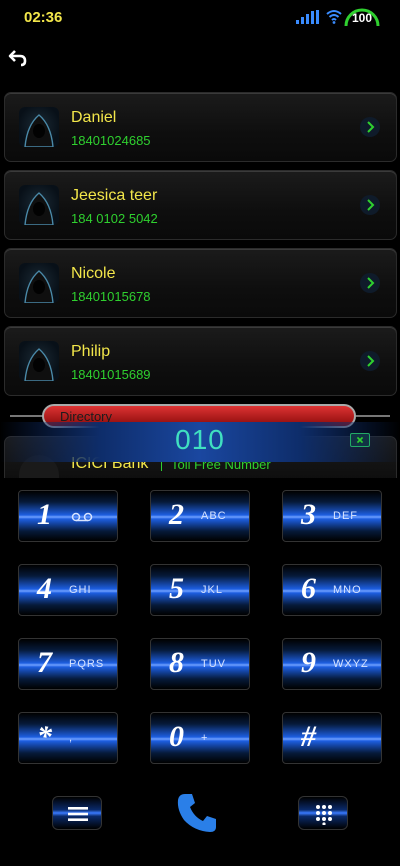  Describe the element at coordinates (200, 738) in the screenshot. I see `key-0: 0 +` at that location.